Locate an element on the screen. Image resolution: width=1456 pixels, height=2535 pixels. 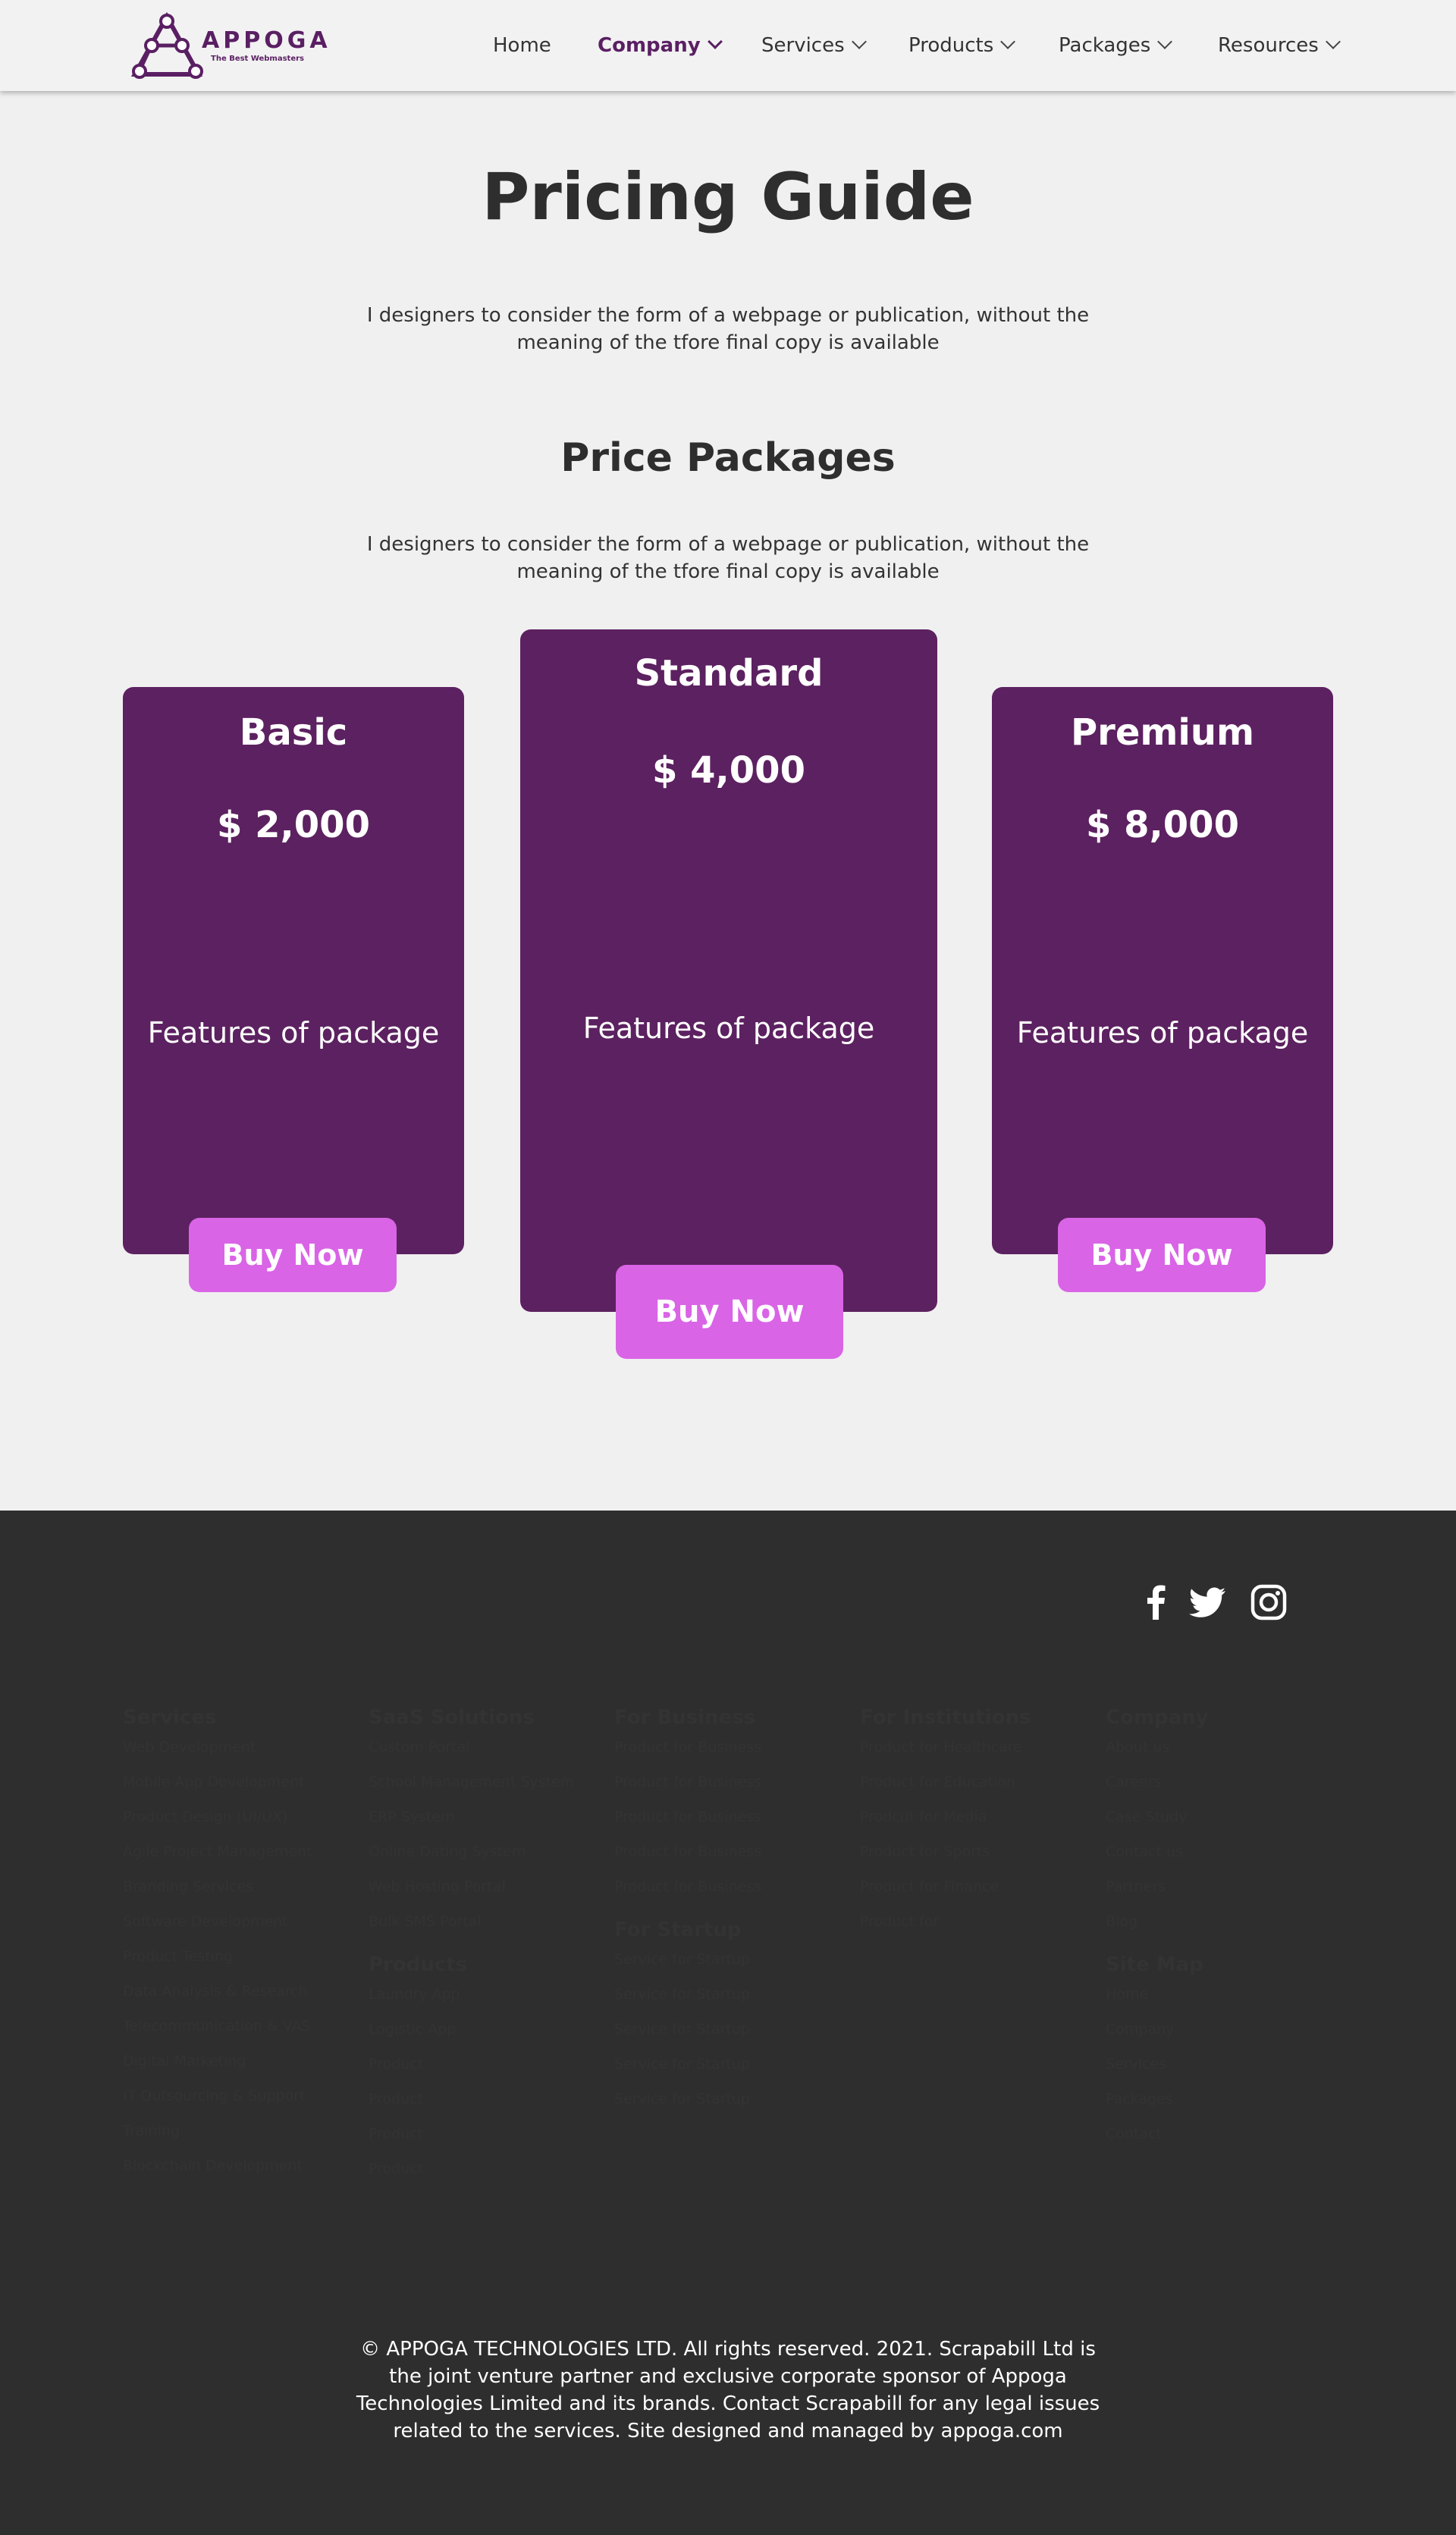
footer-link: Telecommunication & VAS is located at coordinates (217, 2036).